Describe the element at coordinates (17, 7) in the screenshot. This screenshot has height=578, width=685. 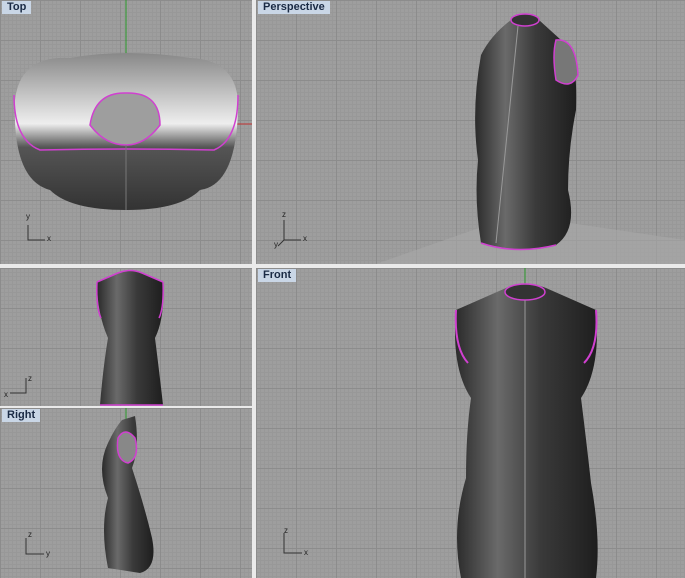
I see `viewport-label-top: Top` at that location.